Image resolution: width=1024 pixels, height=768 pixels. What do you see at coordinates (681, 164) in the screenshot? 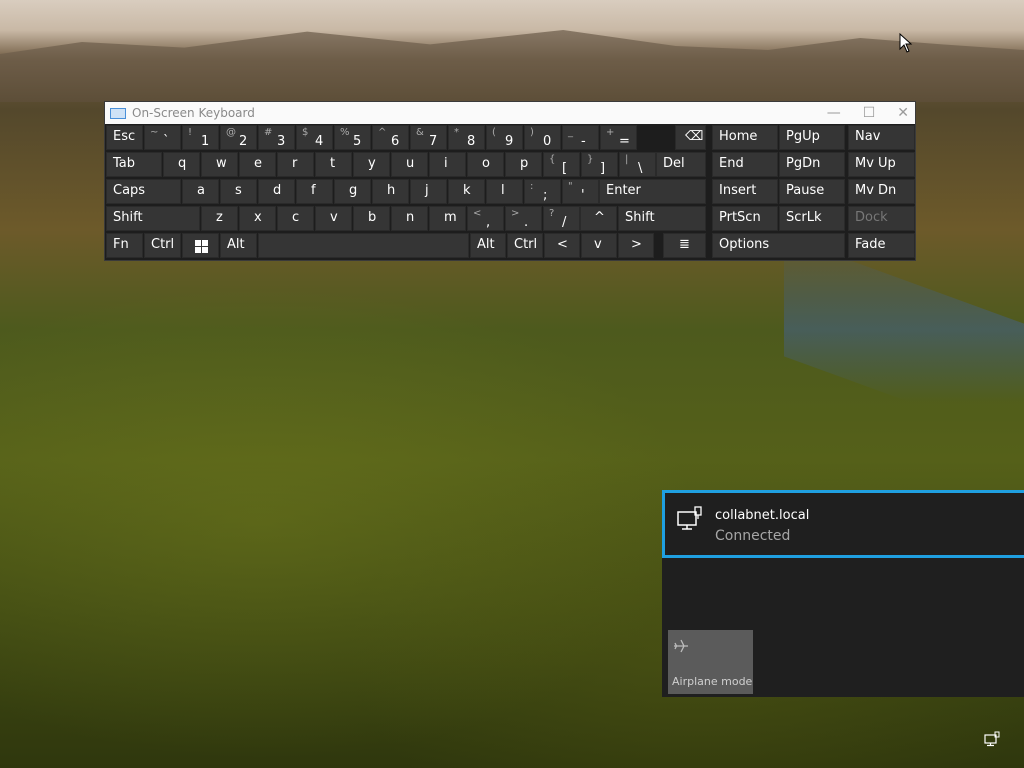
I see `key-del: Del` at bounding box center [681, 164].